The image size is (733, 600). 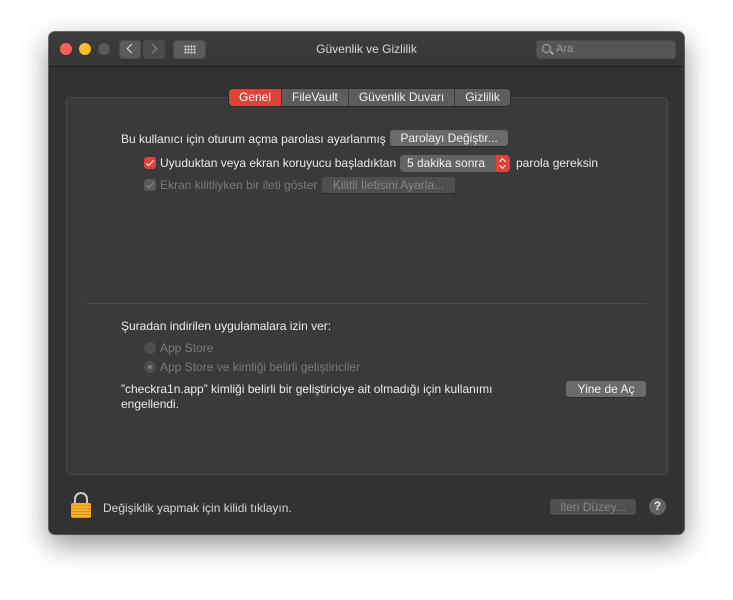 I want to click on search-field, so click(x=606, y=49).